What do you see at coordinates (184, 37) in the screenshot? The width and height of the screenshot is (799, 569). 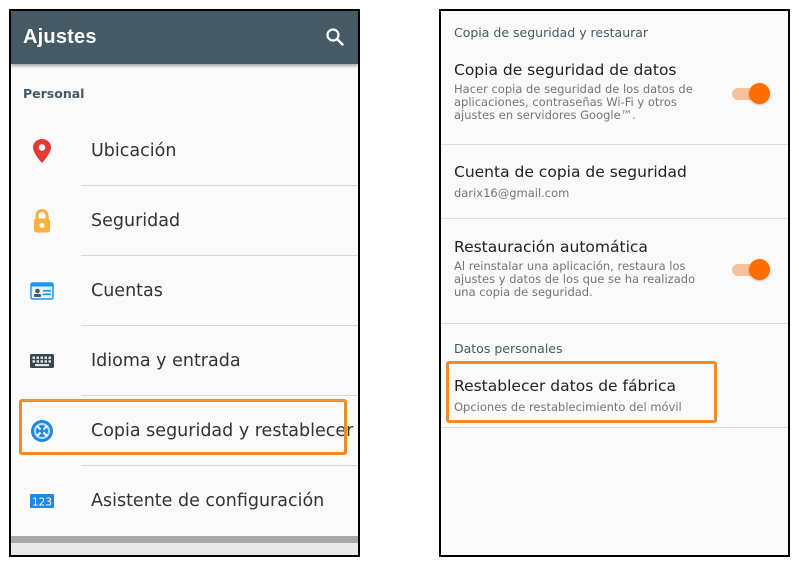 I see `app-bar: Ajustes` at bounding box center [184, 37].